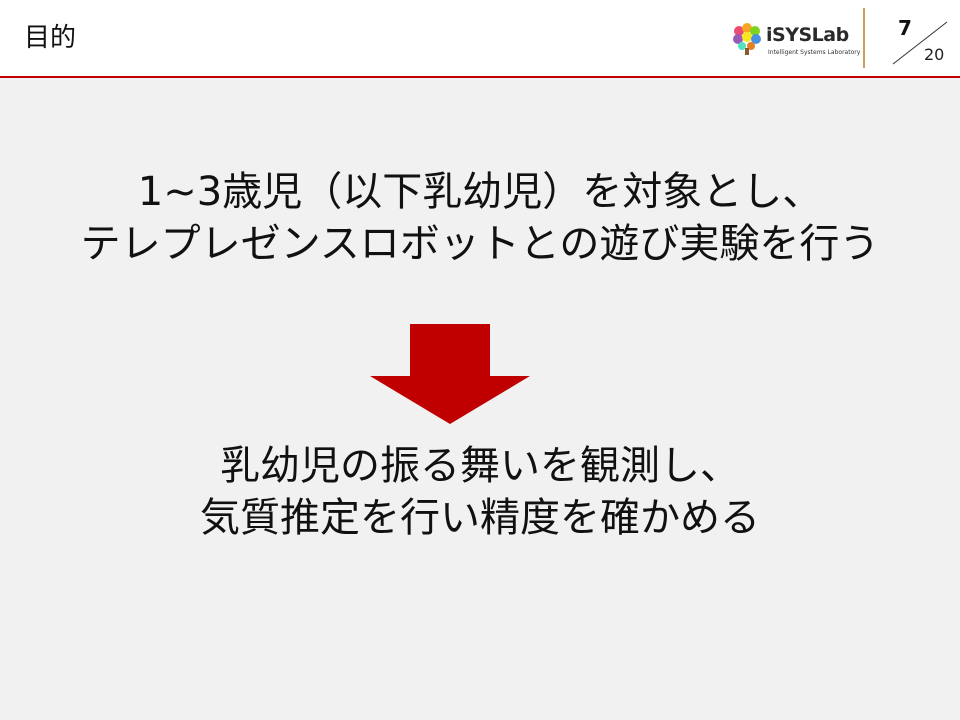 This screenshot has height=720, width=960. I want to click on statement-line: 1~3歳児（以下乳幼児）を対象とし、, so click(480, 192).